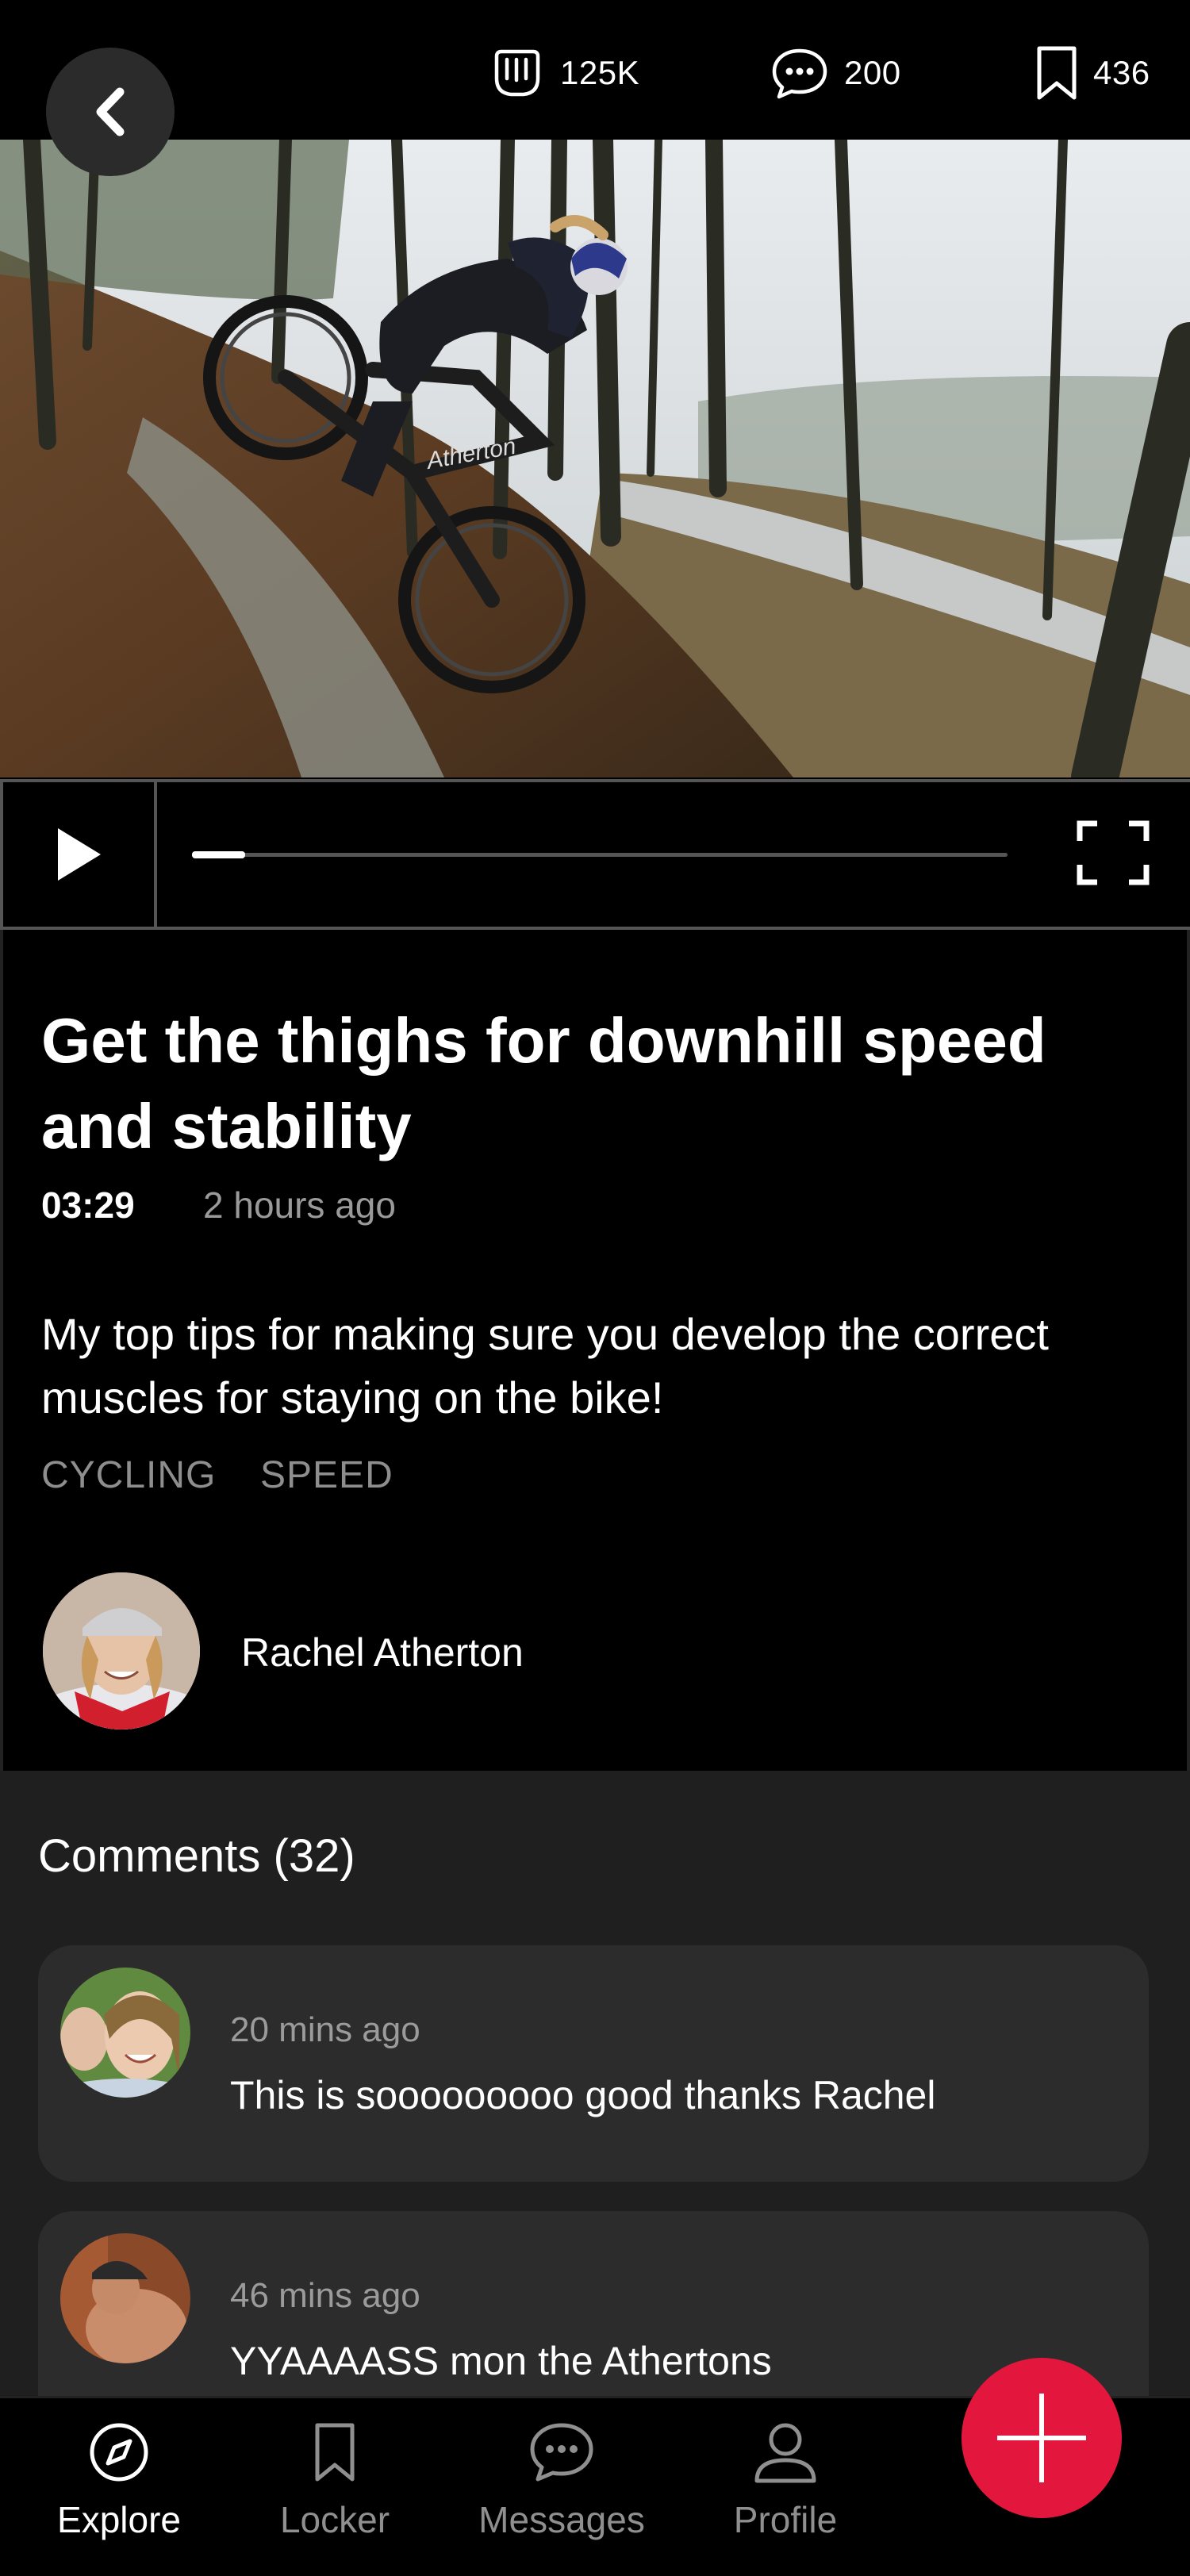 Image resolution: width=1190 pixels, height=2576 pixels. Describe the element at coordinates (835, 73) in the screenshot. I see `comments-stat: 200` at that location.